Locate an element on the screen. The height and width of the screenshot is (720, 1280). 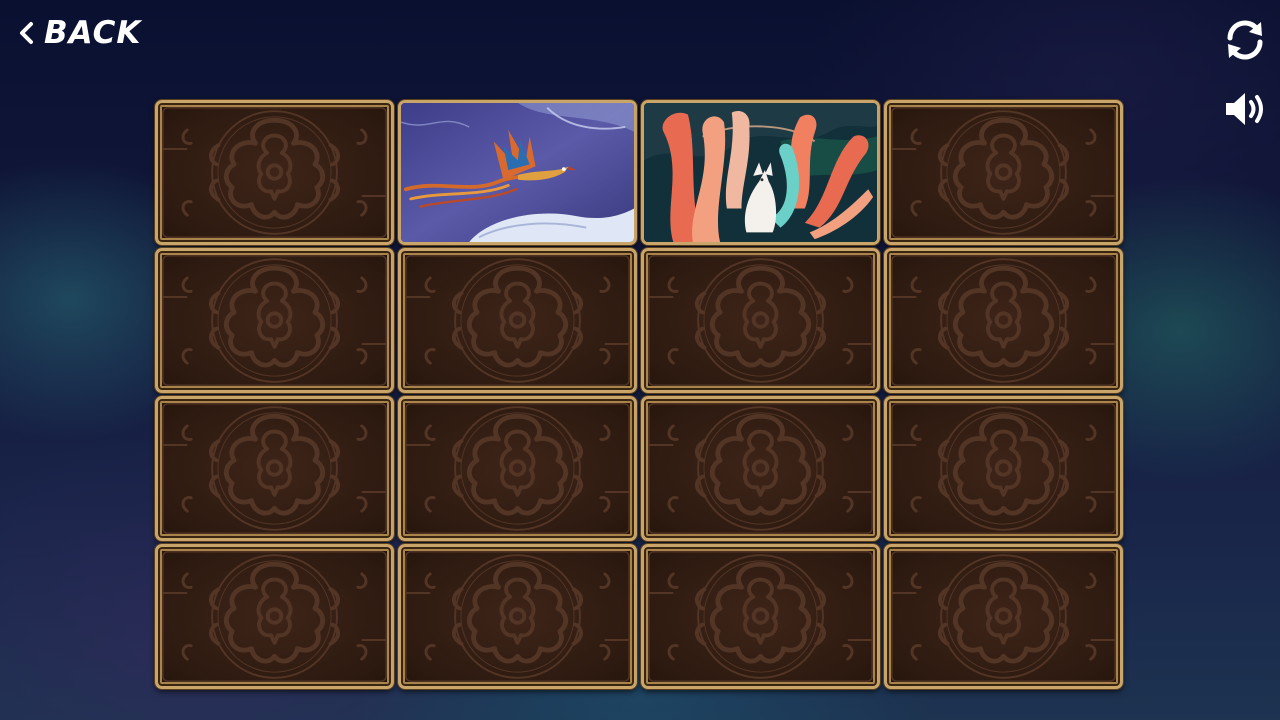
card-phoenix is located at coordinates (517, 172).